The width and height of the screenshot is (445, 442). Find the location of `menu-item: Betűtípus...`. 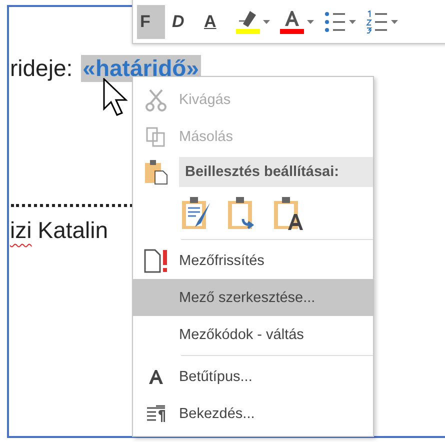

menu-item: Betűtípus... is located at coordinates (253, 376).